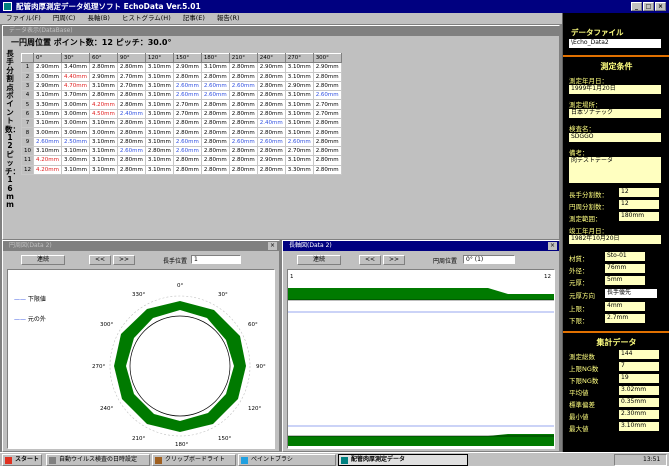  What do you see at coordinates (228, 18) in the screenshot?
I see `menu-report: 報告(R)` at bounding box center [228, 18].